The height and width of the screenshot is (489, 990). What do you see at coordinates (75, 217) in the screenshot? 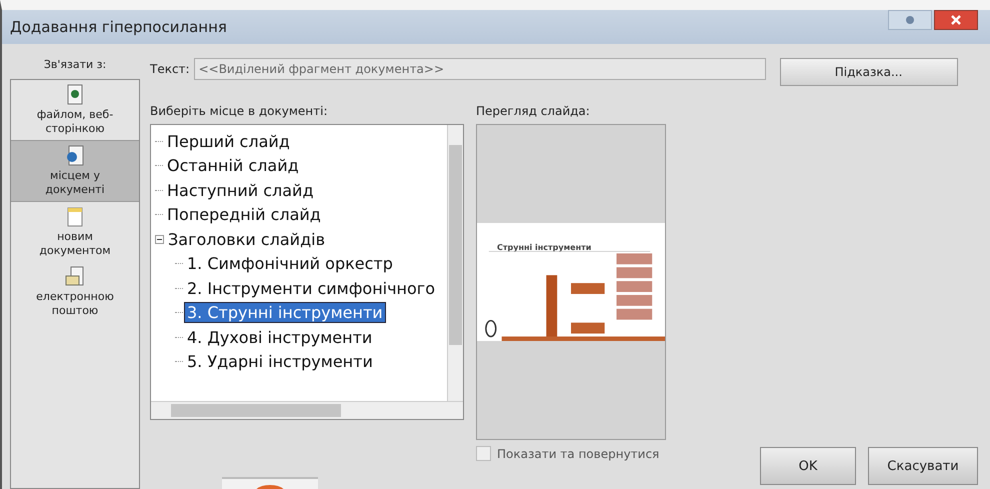
I see `new-document-icon` at bounding box center [75, 217].